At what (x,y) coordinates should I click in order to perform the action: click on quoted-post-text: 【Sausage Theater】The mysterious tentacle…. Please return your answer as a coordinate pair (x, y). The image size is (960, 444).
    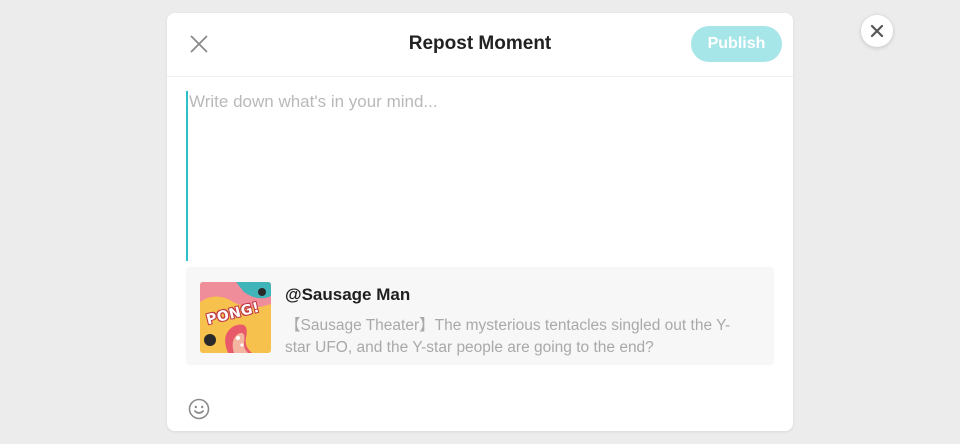
    Looking at the image, I should click on (508, 336).